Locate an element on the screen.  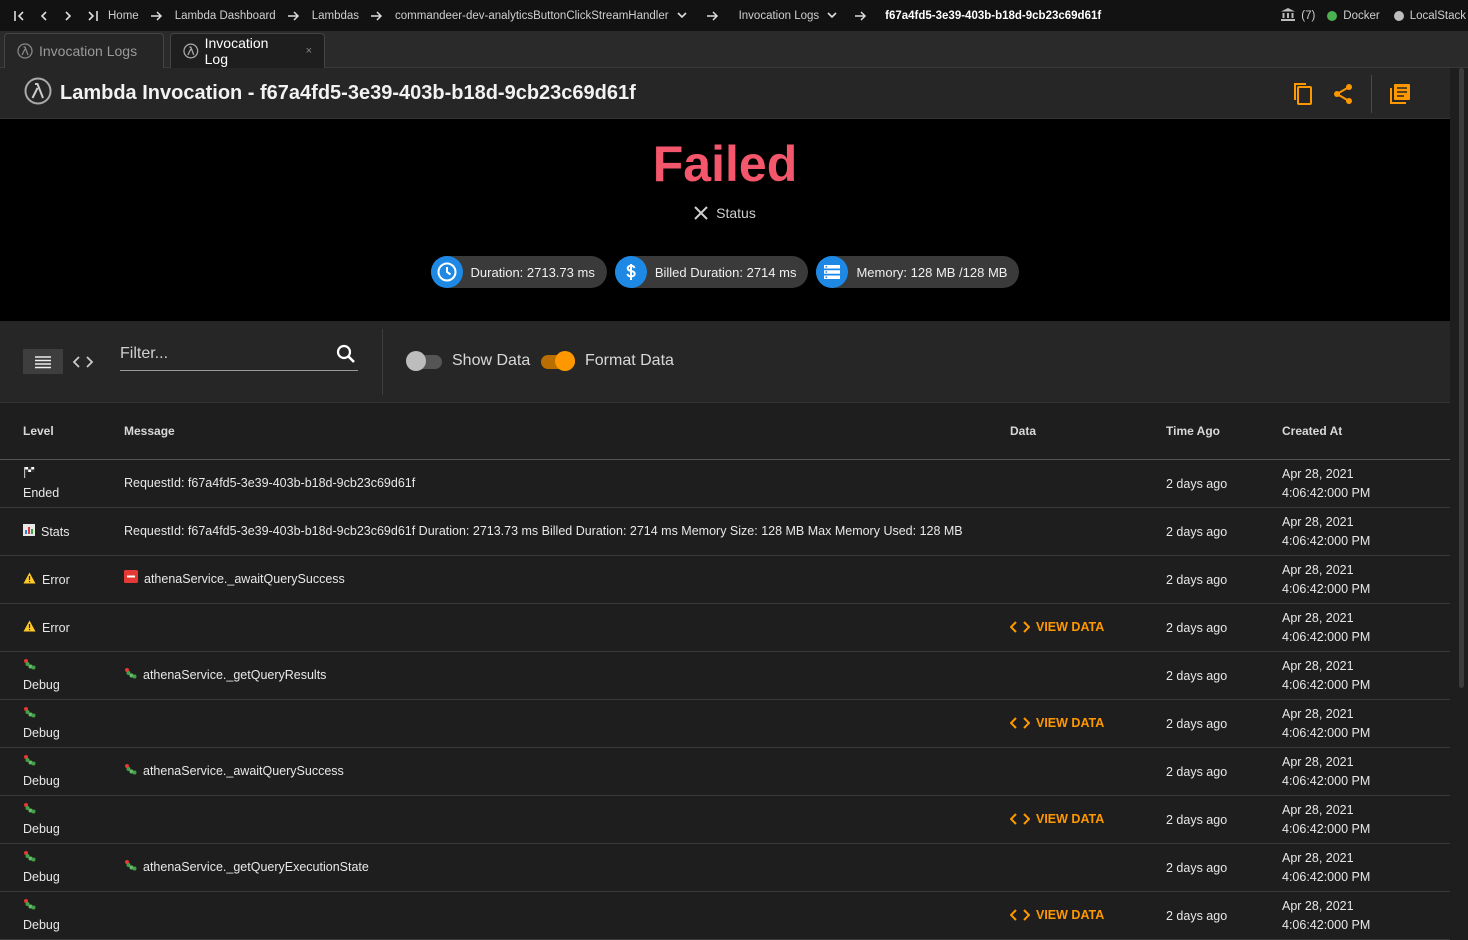
copy-button is located at coordinates (1303, 94).